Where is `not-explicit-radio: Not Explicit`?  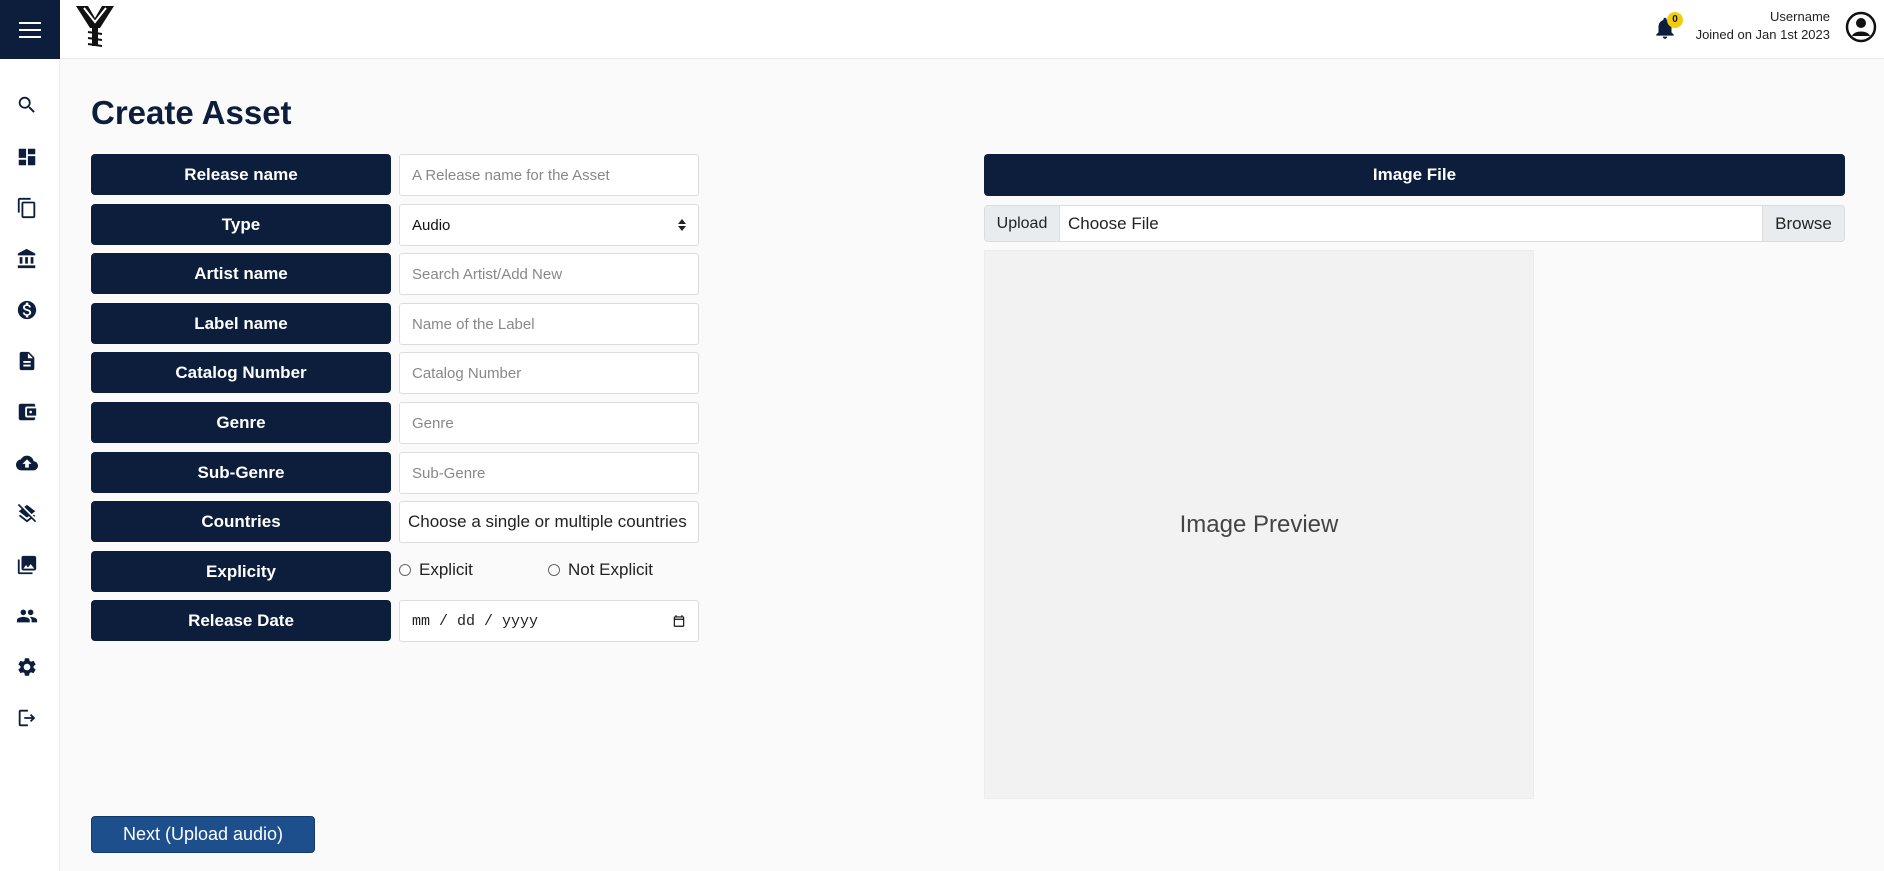
not-explicit-radio: Not Explicit is located at coordinates (600, 570).